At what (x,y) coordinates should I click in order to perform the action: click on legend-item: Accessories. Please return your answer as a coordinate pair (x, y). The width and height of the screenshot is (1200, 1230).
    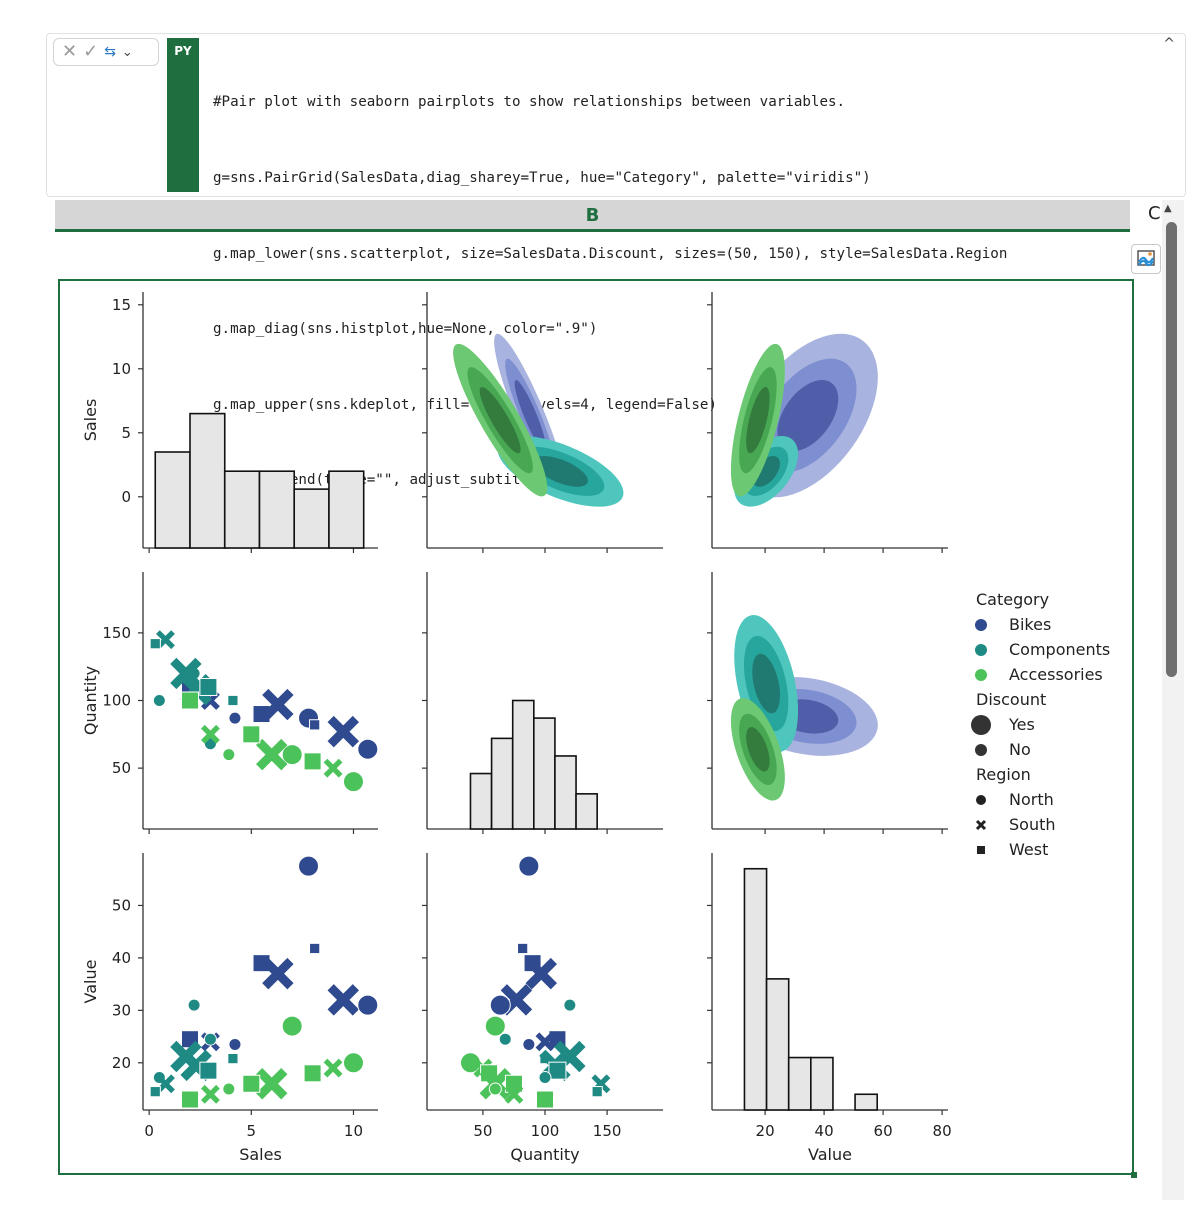
    Looking at the image, I should click on (1056, 674).